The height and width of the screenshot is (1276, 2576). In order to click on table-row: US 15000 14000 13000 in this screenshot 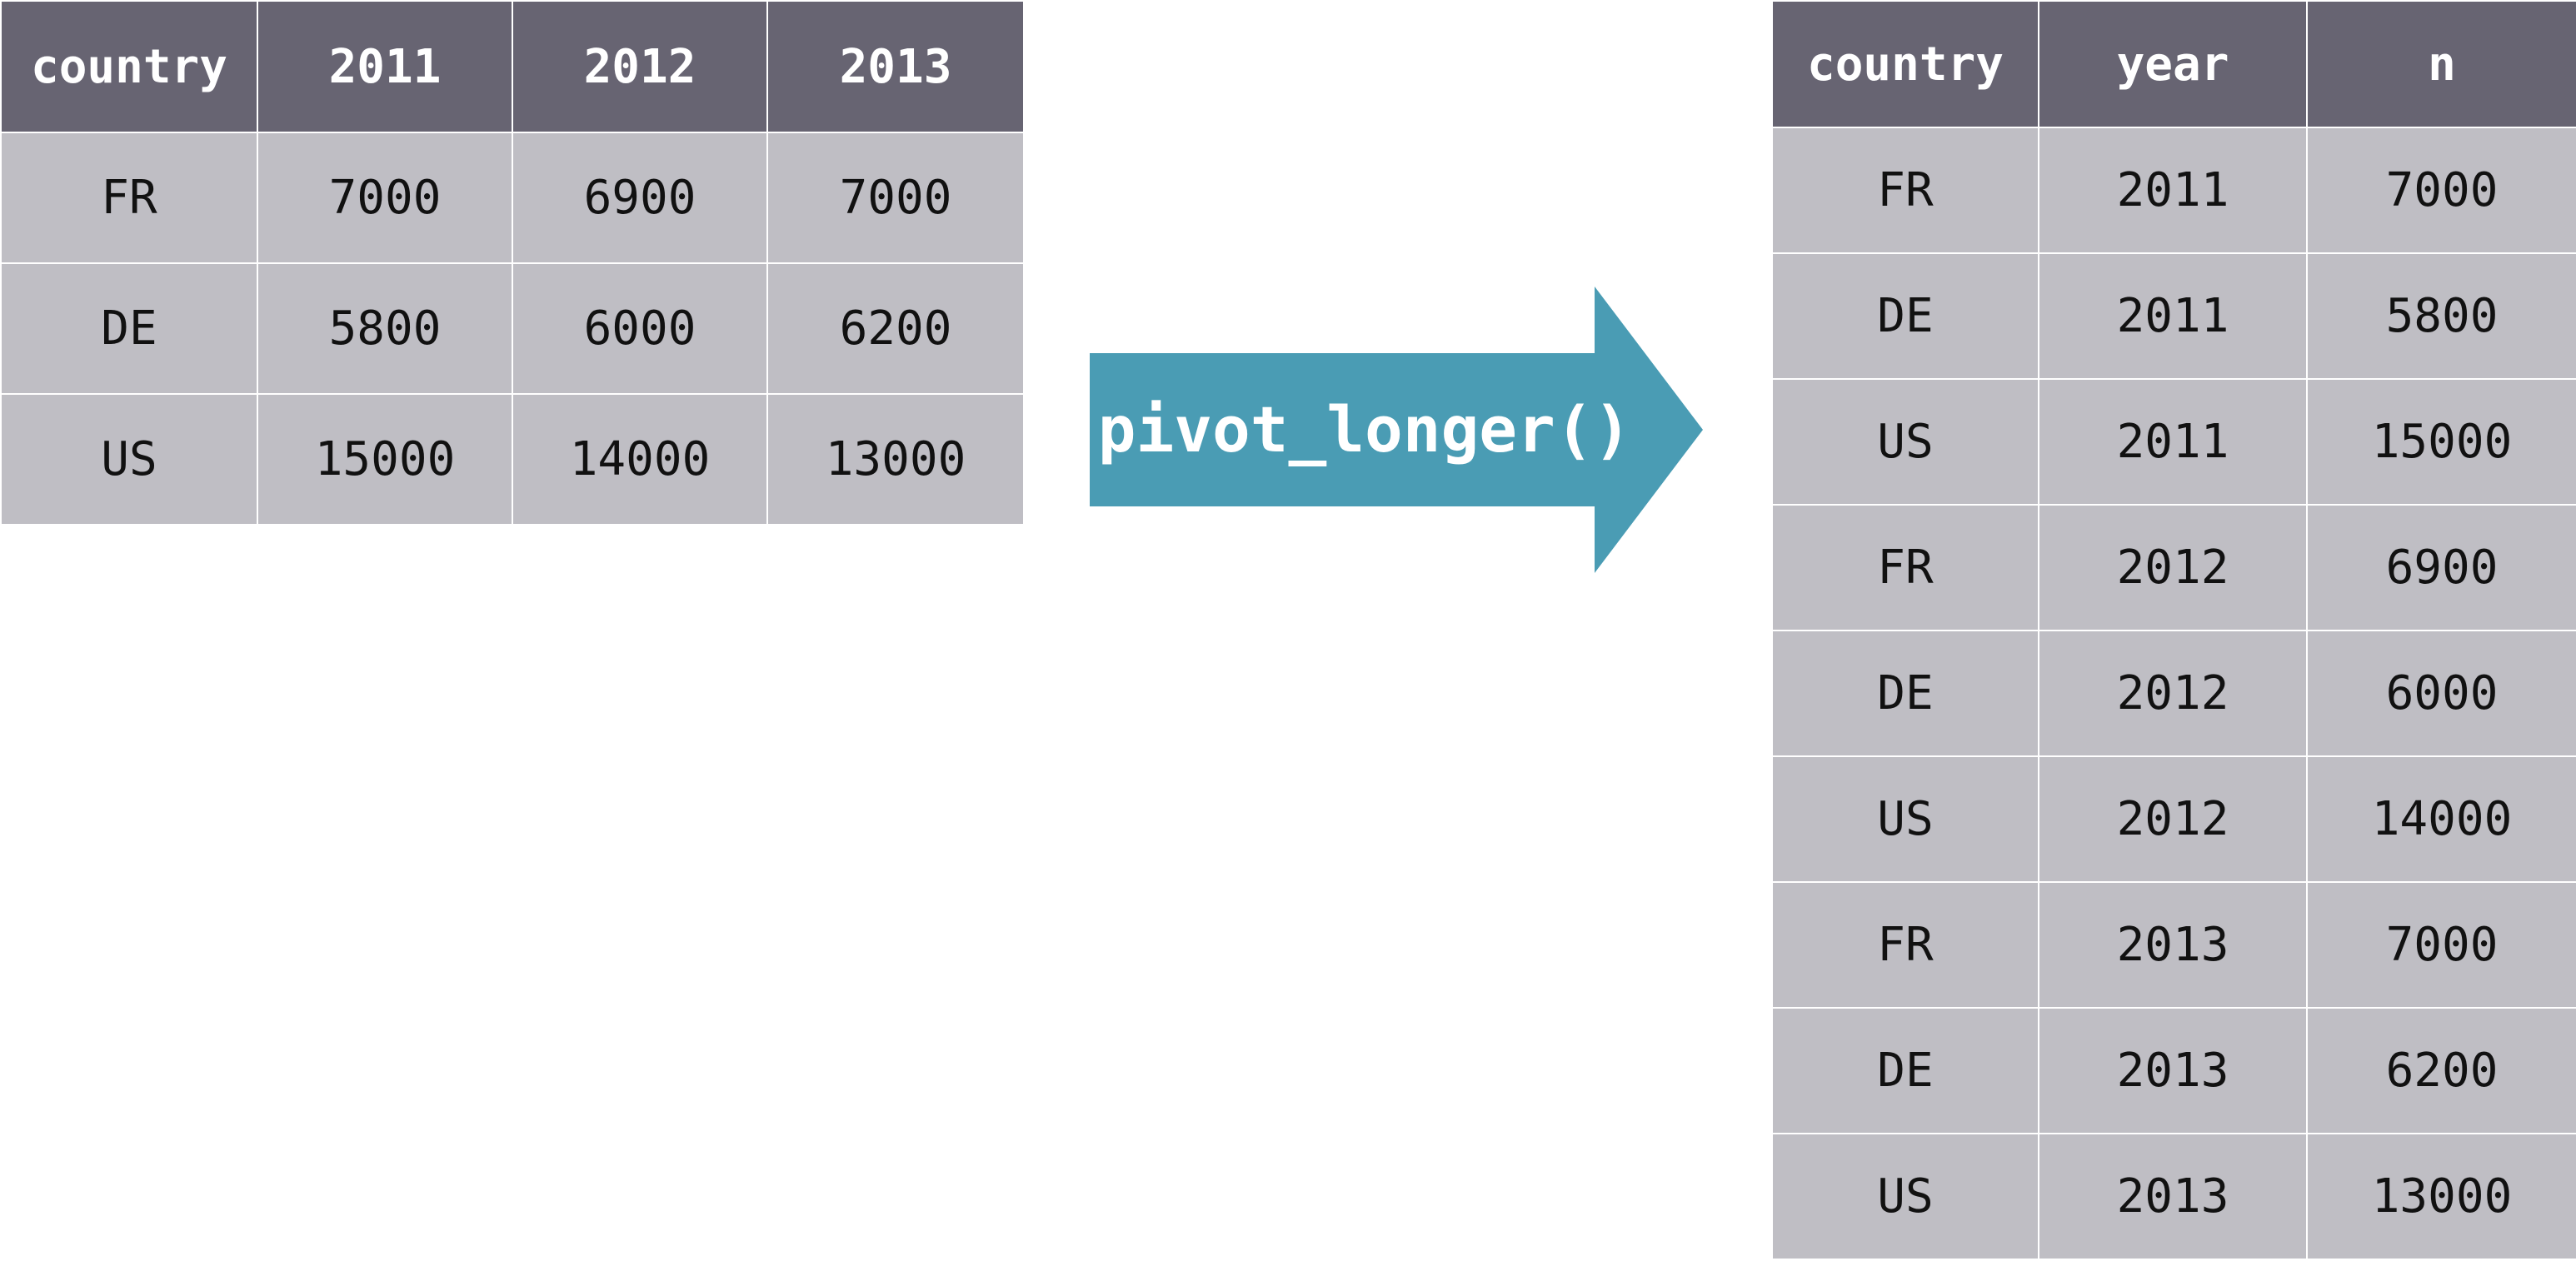, I will do `click(512, 460)`.